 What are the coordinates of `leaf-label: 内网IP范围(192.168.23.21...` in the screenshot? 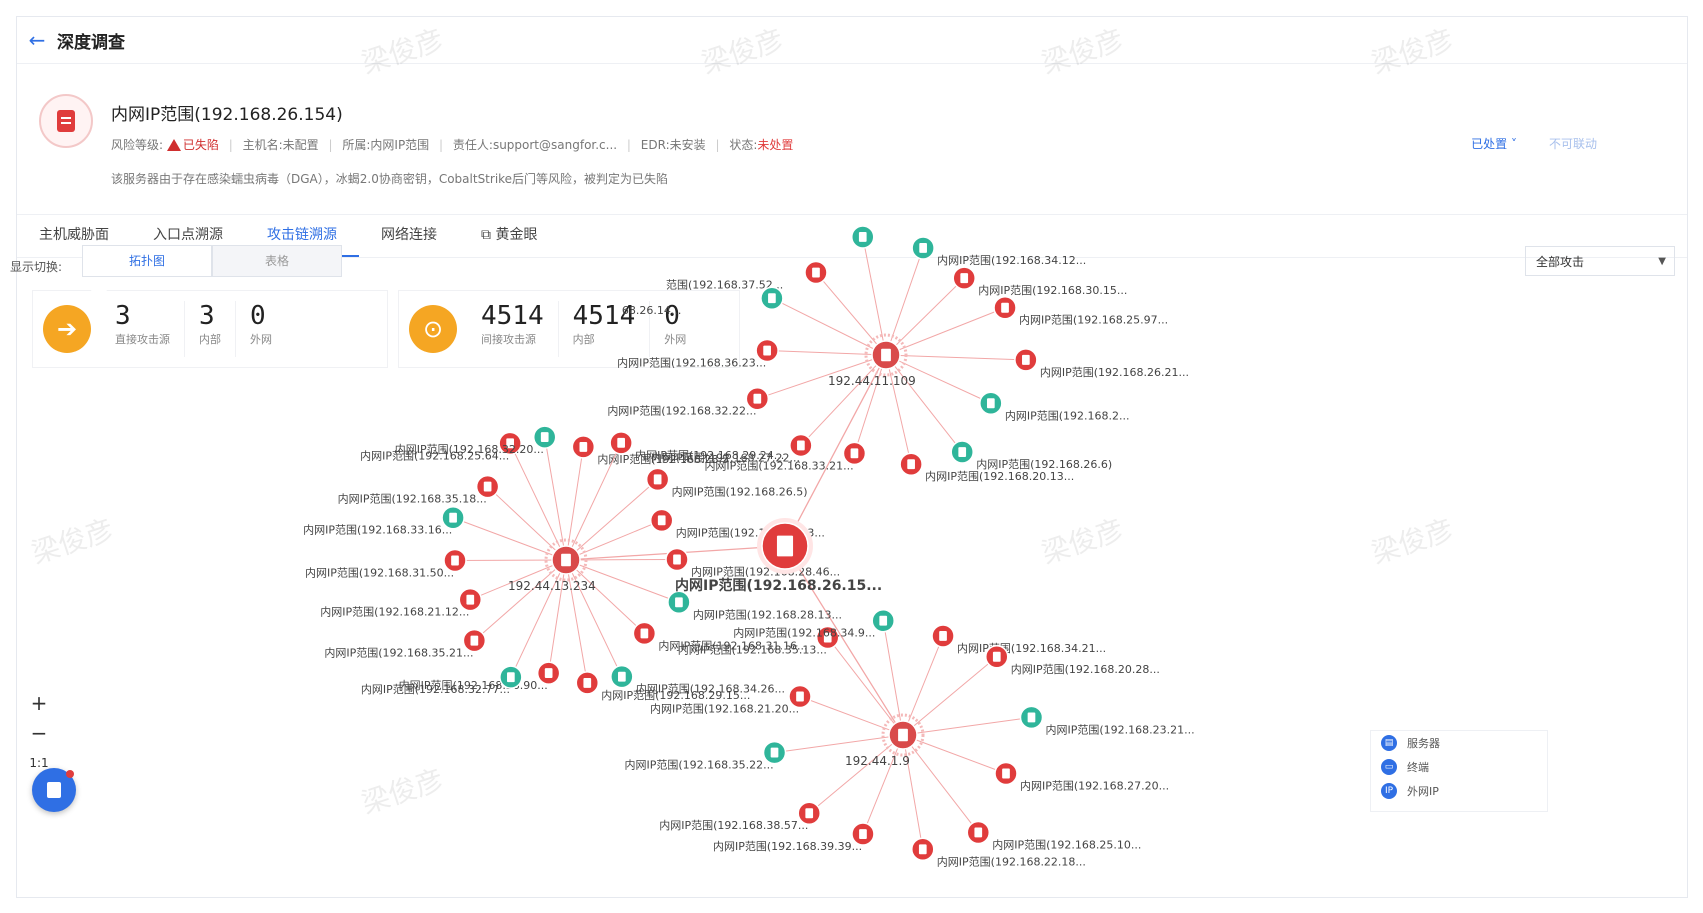 It's located at (1119, 729).